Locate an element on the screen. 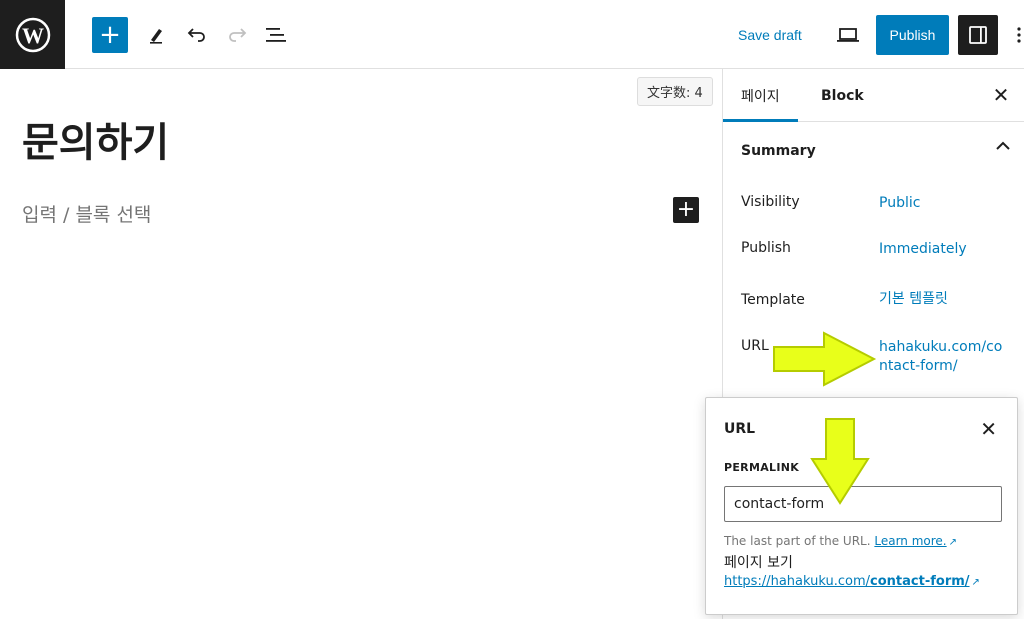  preview-button is located at coordinates (848, 35).